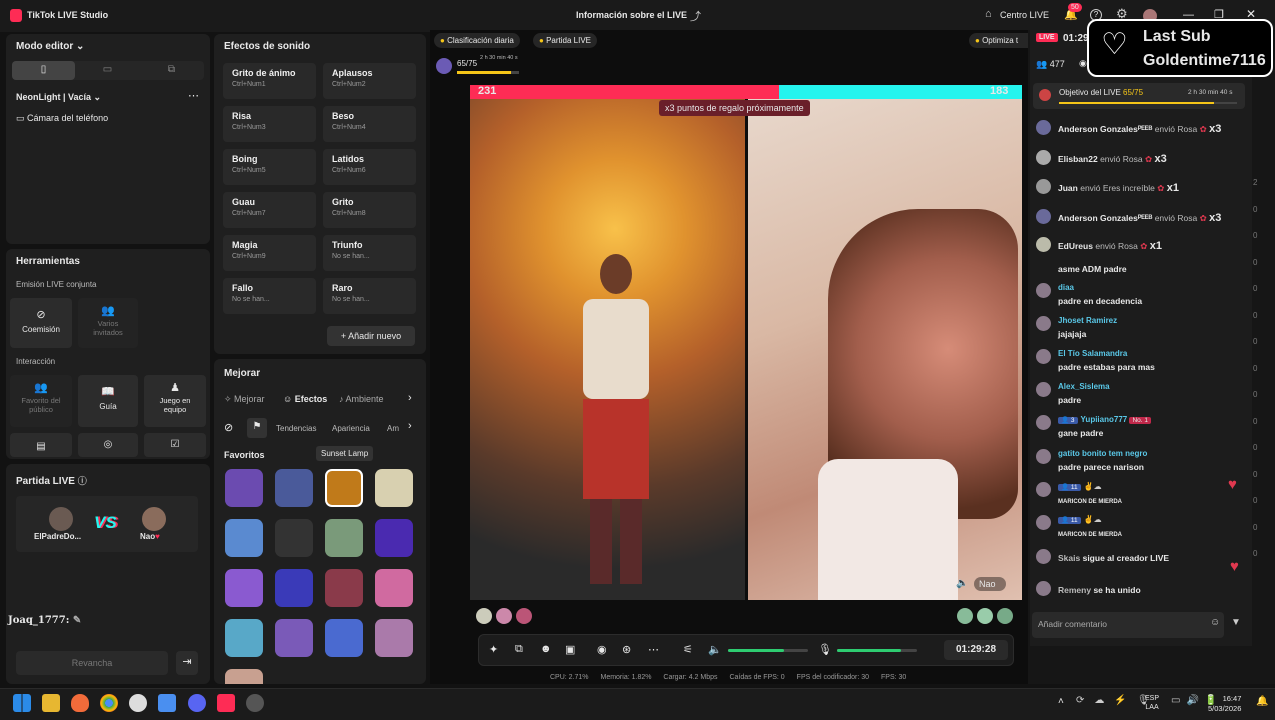  I want to click on optimize-pill: ● Optimiza t, so click(998, 40).